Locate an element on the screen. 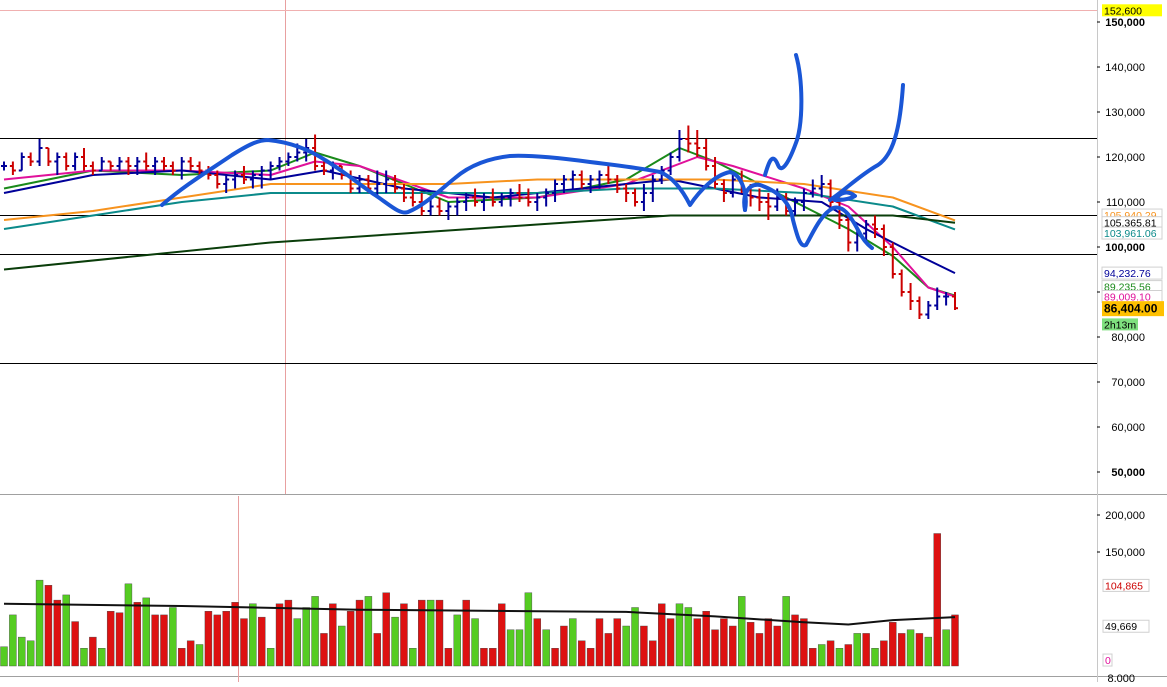 This screenshot has width=1167, height=687. y-tick-label: 50,000 is located at coordinates (1128, 473).